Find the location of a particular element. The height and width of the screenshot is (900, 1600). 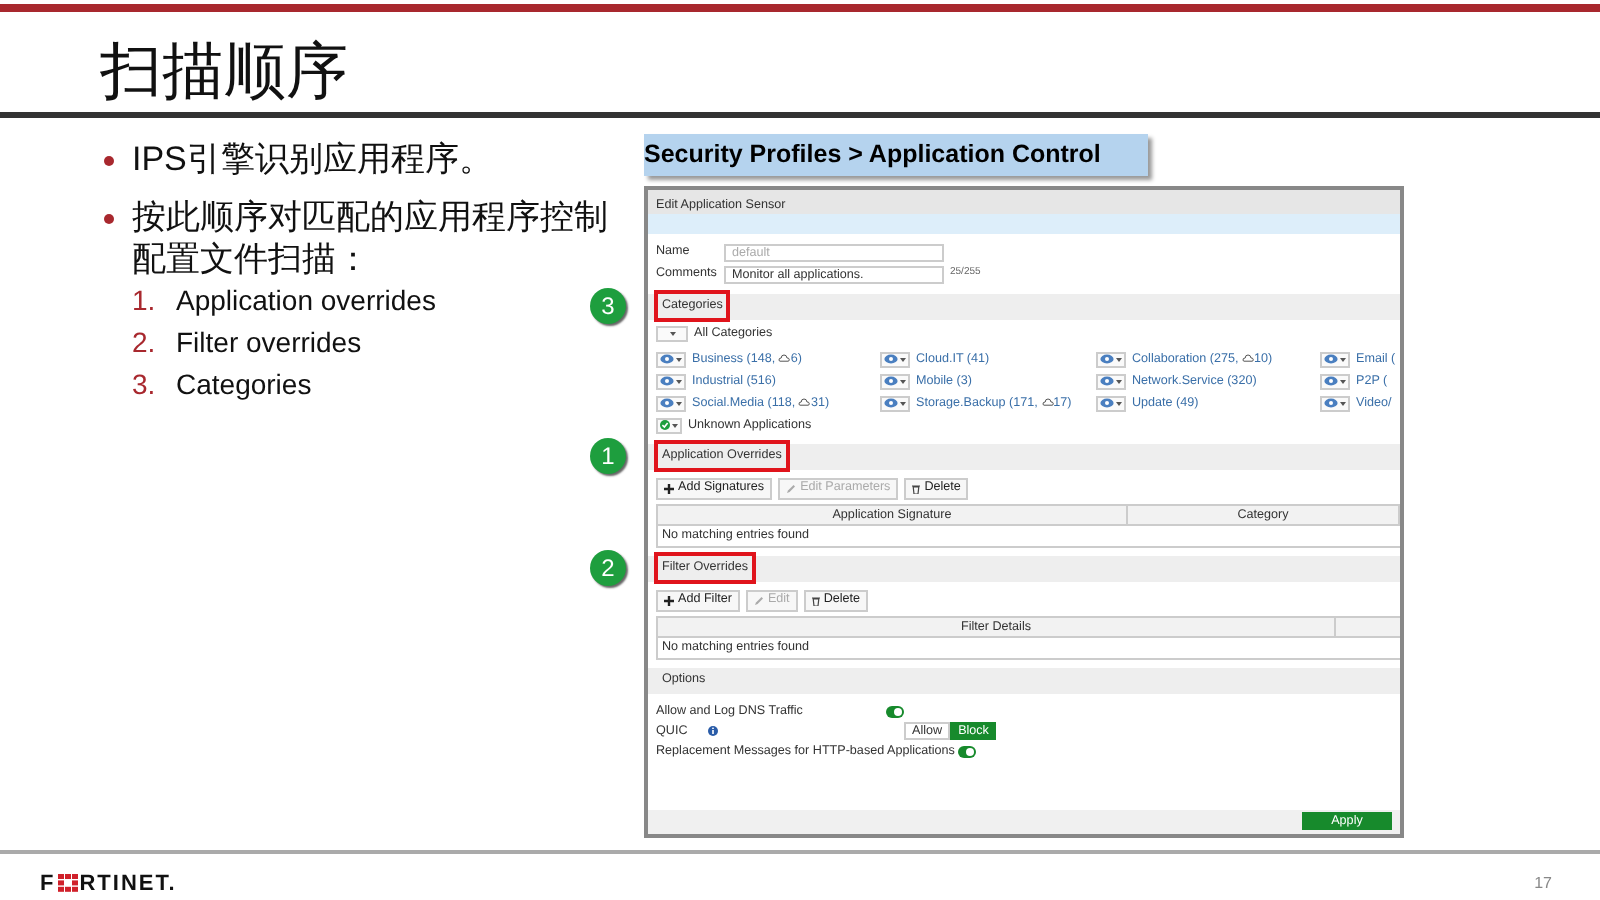

list-number: 1. is located at coordinates (145, 301).